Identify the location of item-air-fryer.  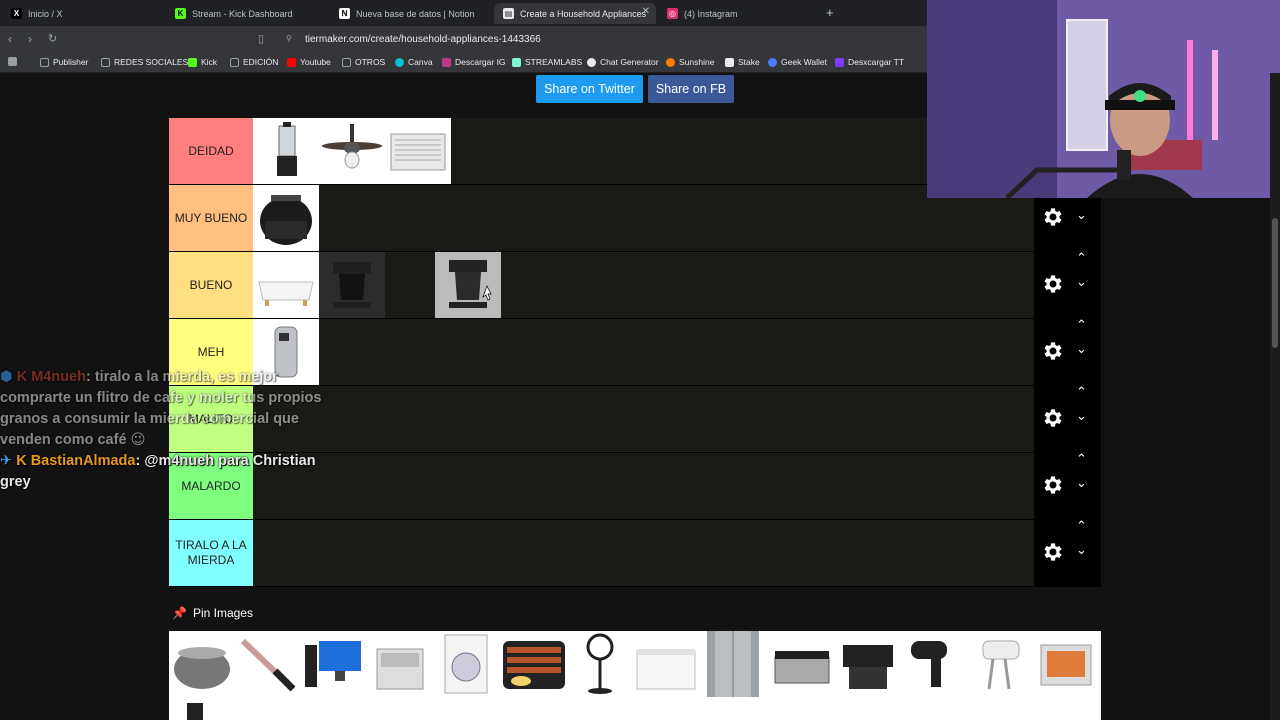
(286, 218).